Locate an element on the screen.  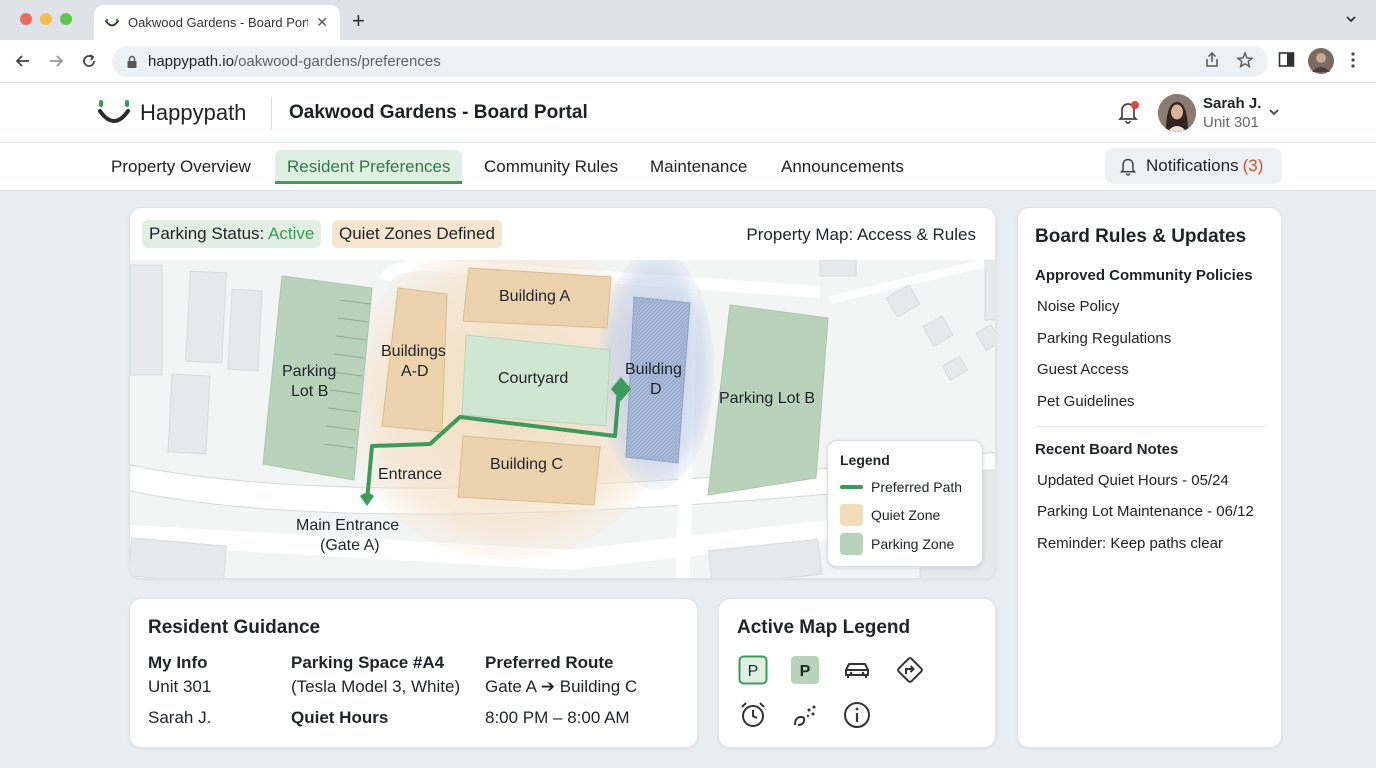
happypath-logo-icon is located at coordinates (114, 111).